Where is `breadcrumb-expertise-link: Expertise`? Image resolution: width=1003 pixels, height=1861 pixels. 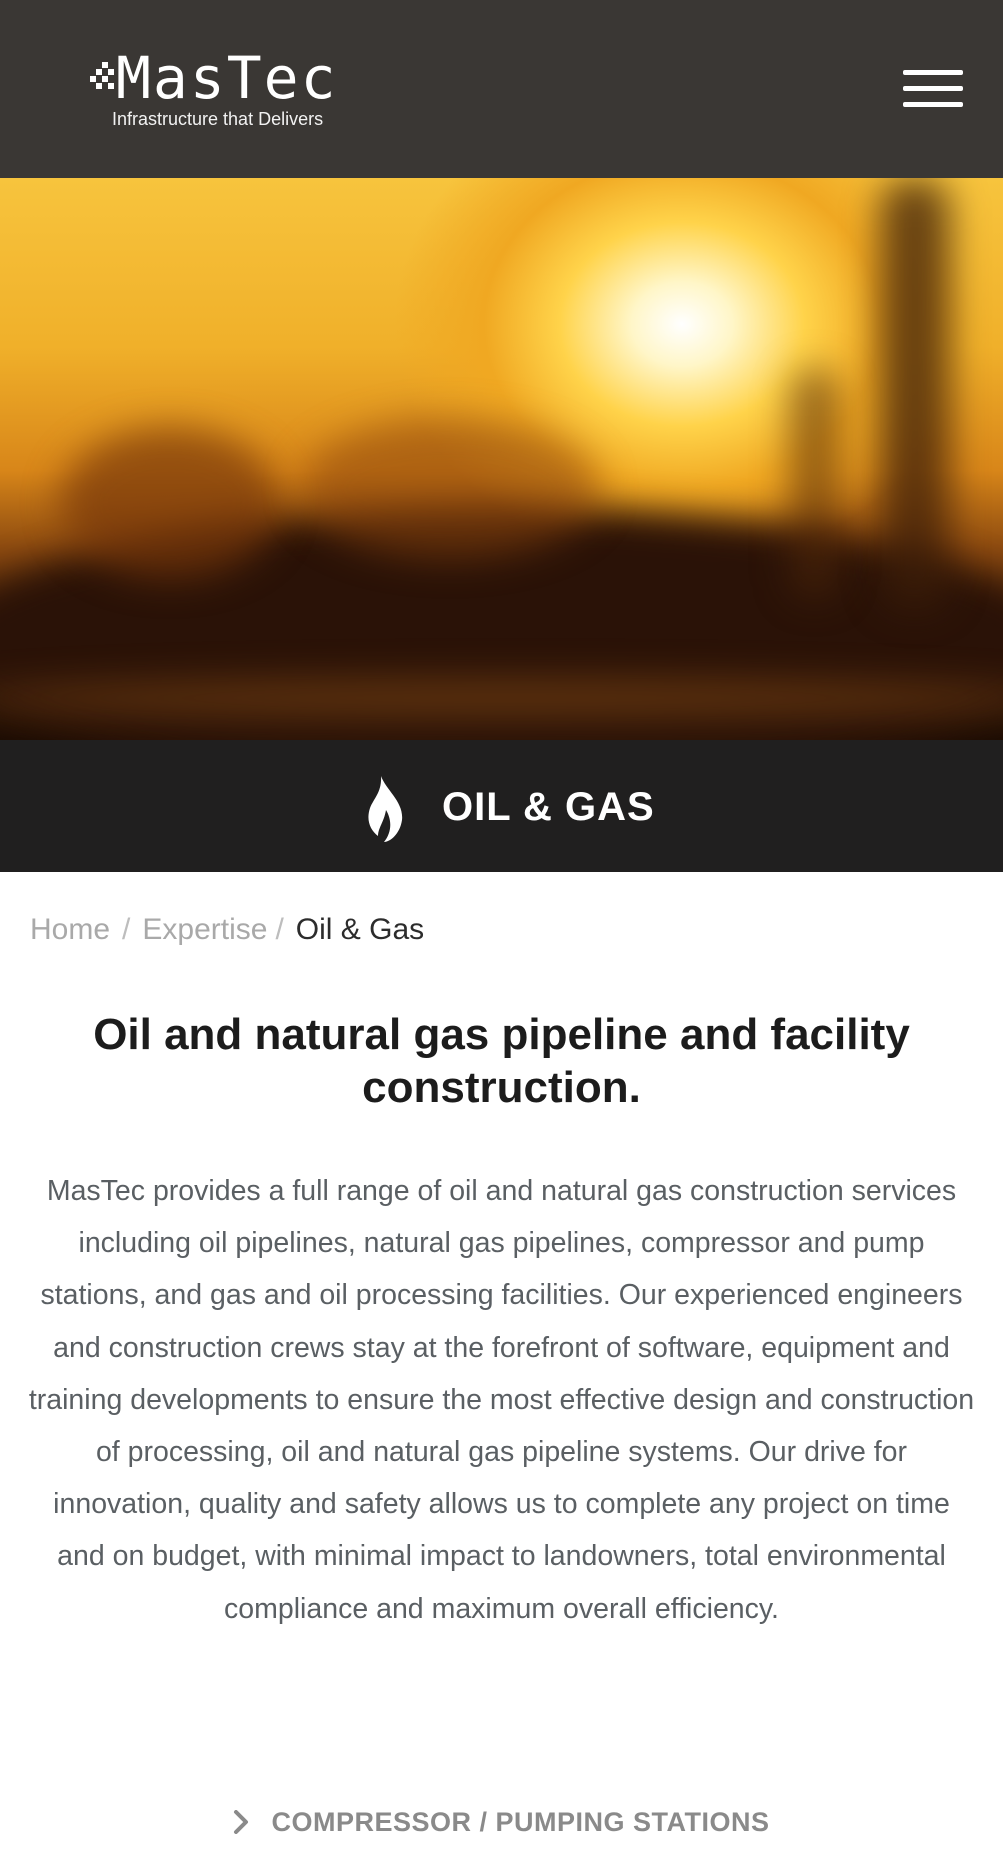 breadcrumb-expertise-link: Expertise is located at coordinates (204, 929).